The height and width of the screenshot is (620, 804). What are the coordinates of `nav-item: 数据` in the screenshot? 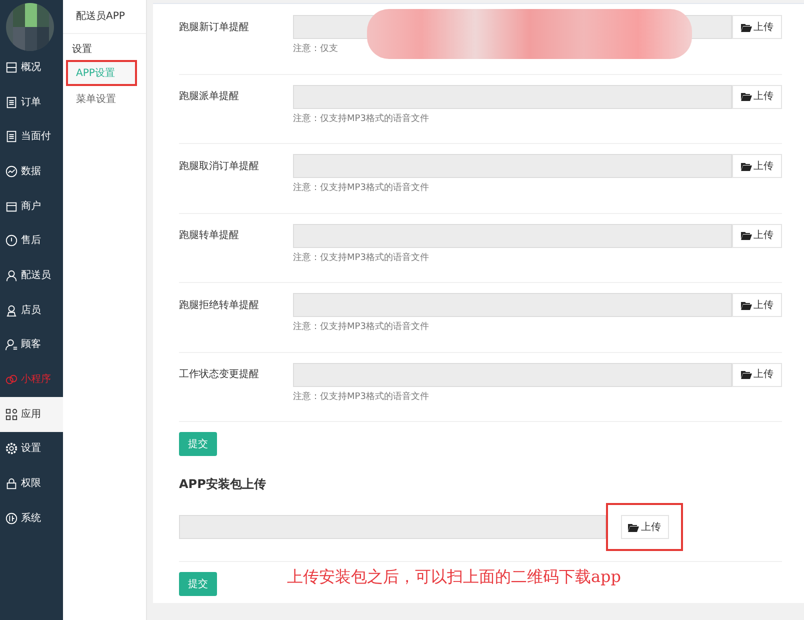 It's located at (31, 171).